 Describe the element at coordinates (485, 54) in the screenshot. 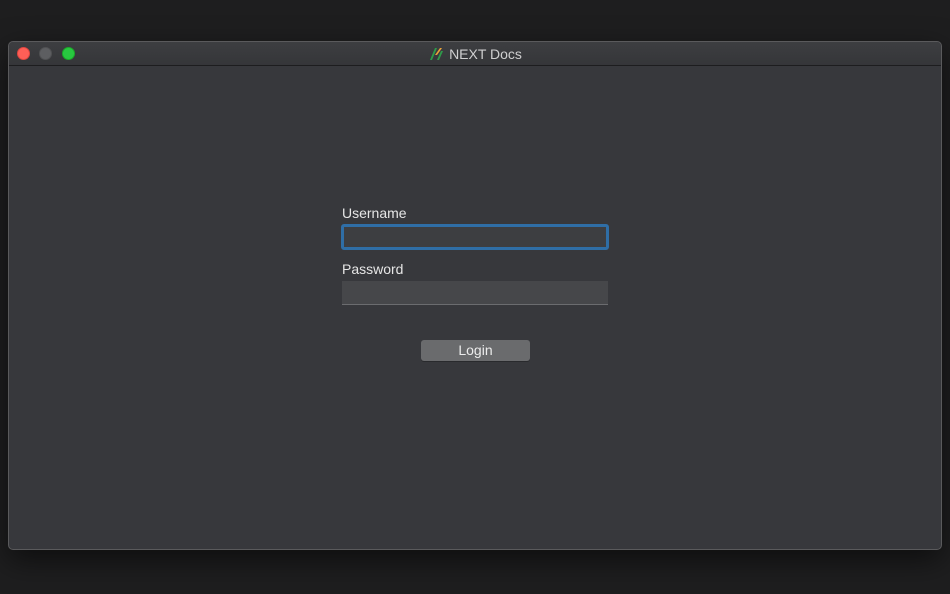

I see `window-title: NEXT Docs` at that location.